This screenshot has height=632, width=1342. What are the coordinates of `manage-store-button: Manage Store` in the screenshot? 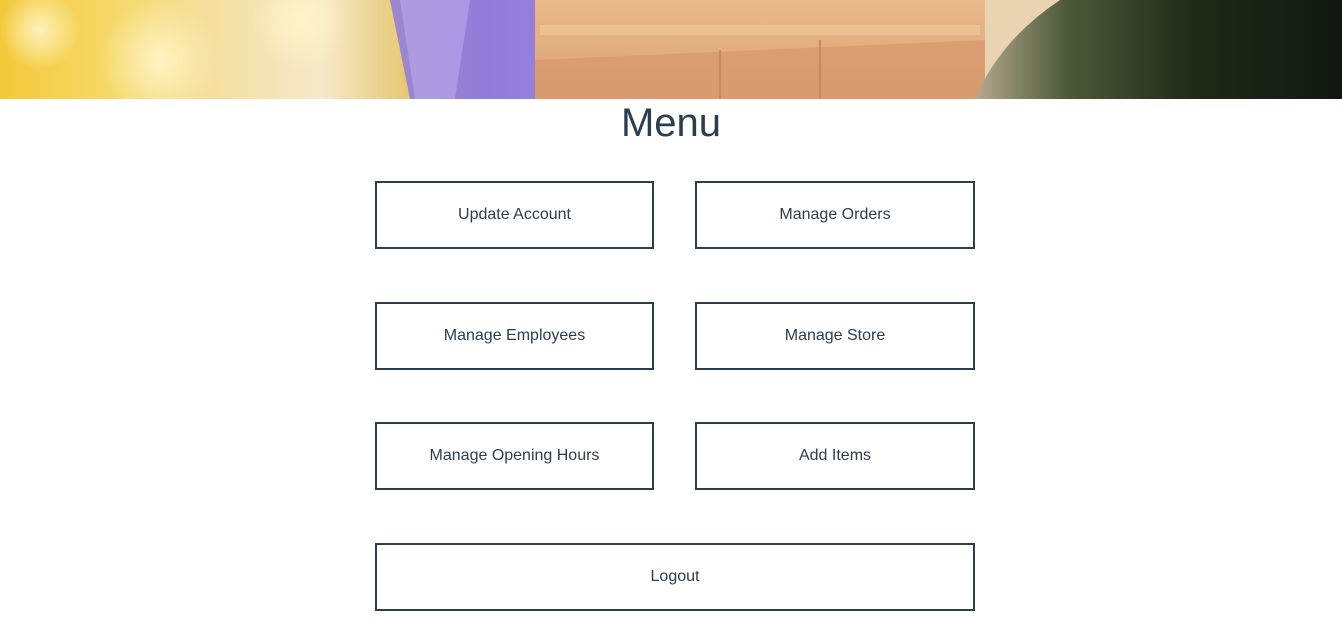 It's located at (835, 336).